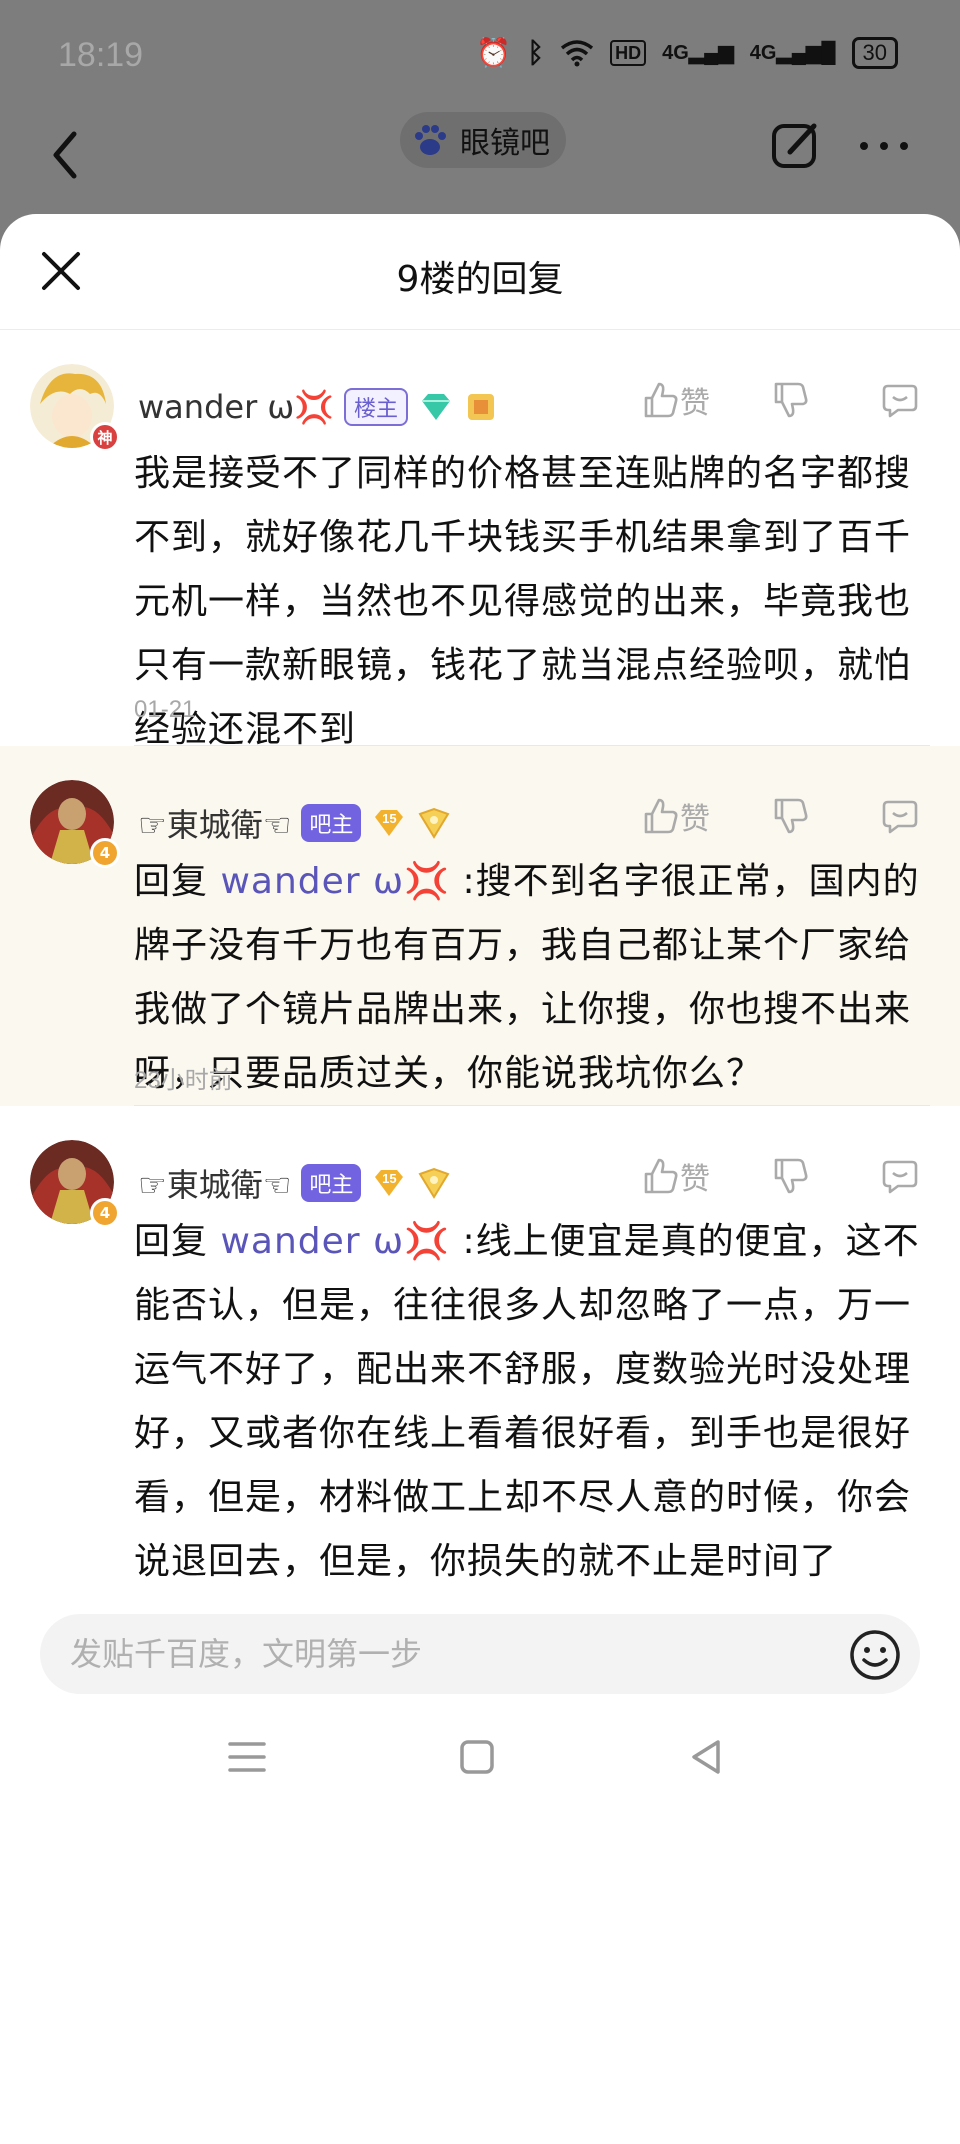  I want to click on hd-icon: HD, so click(628, 52).